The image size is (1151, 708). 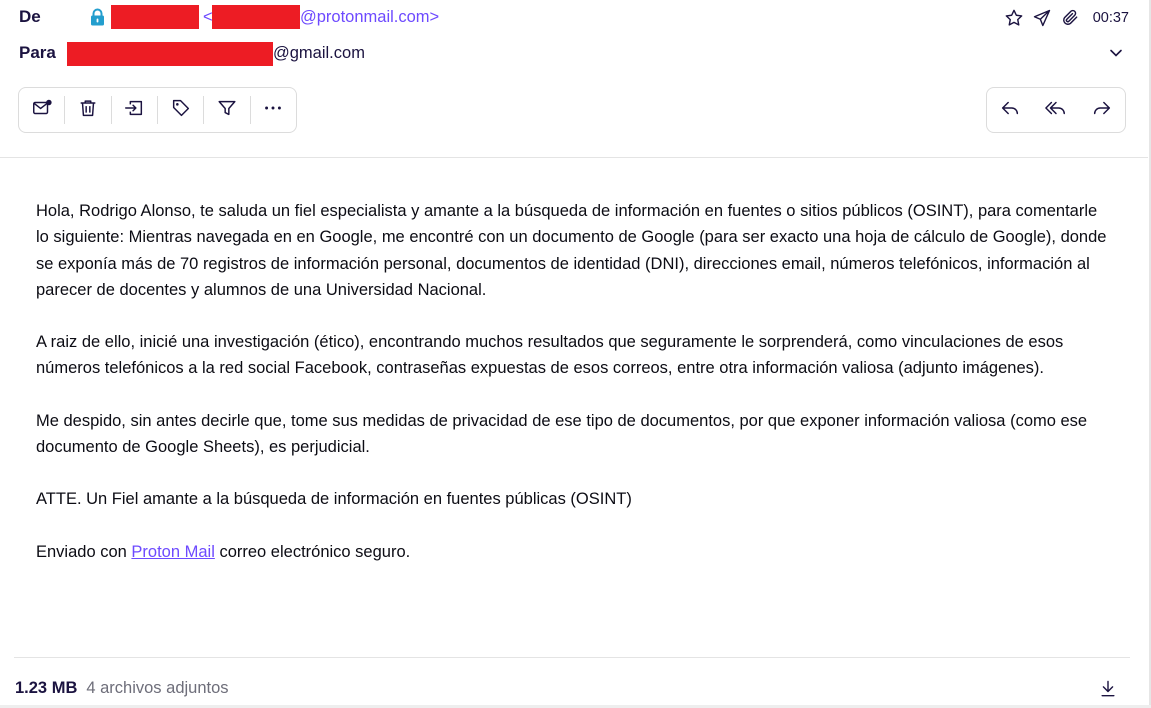 What do you see at coordinates (1042, 18) in the screenshot?
I see `paper-plane-icon` at bounding box center [1042, 18].